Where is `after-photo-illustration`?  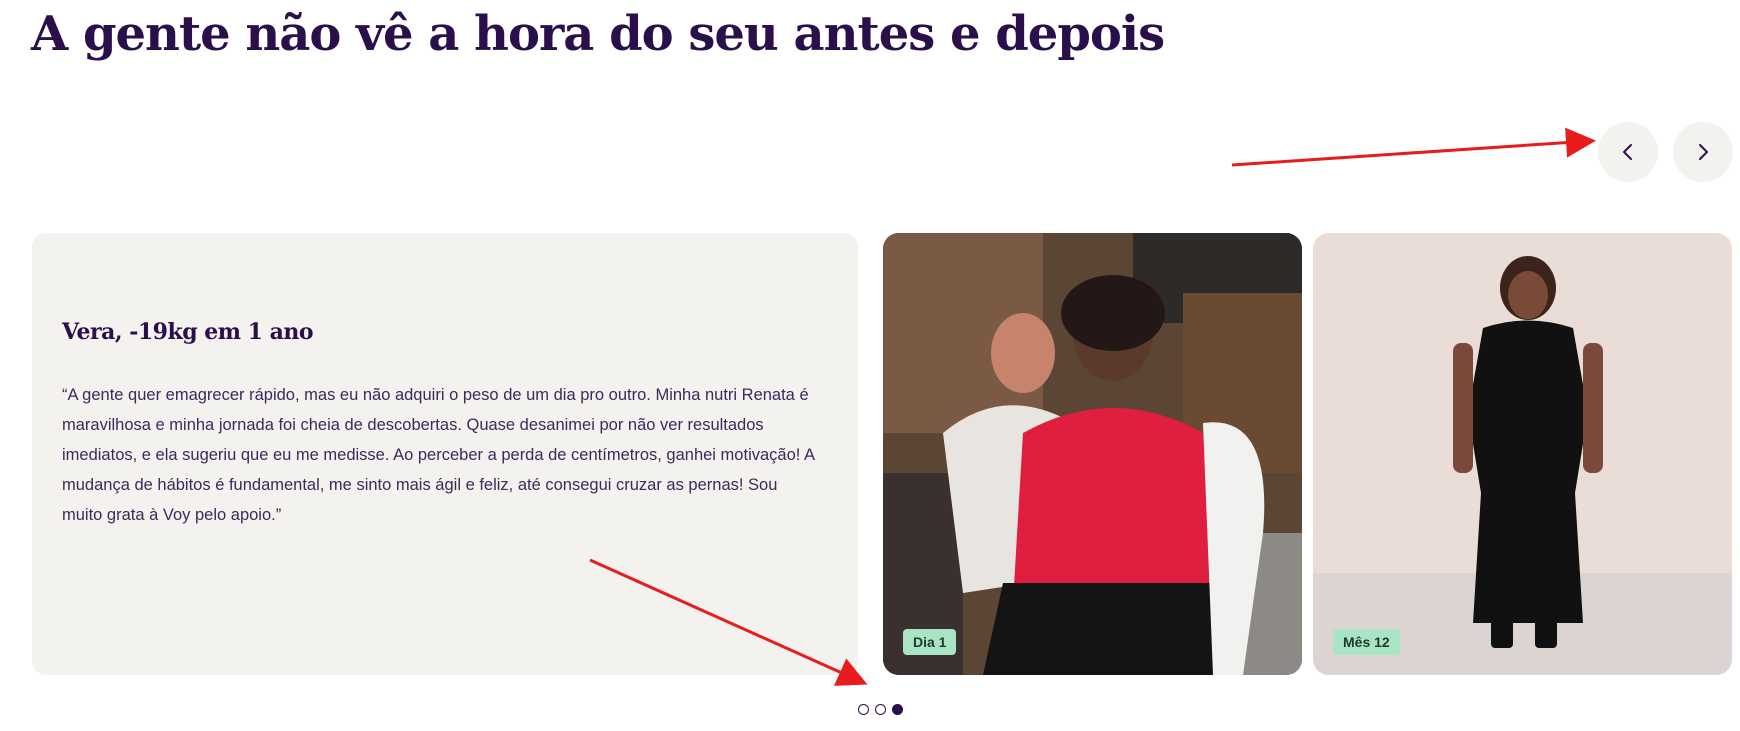 after-photo-illustration is located at coordinates (1522, 454).